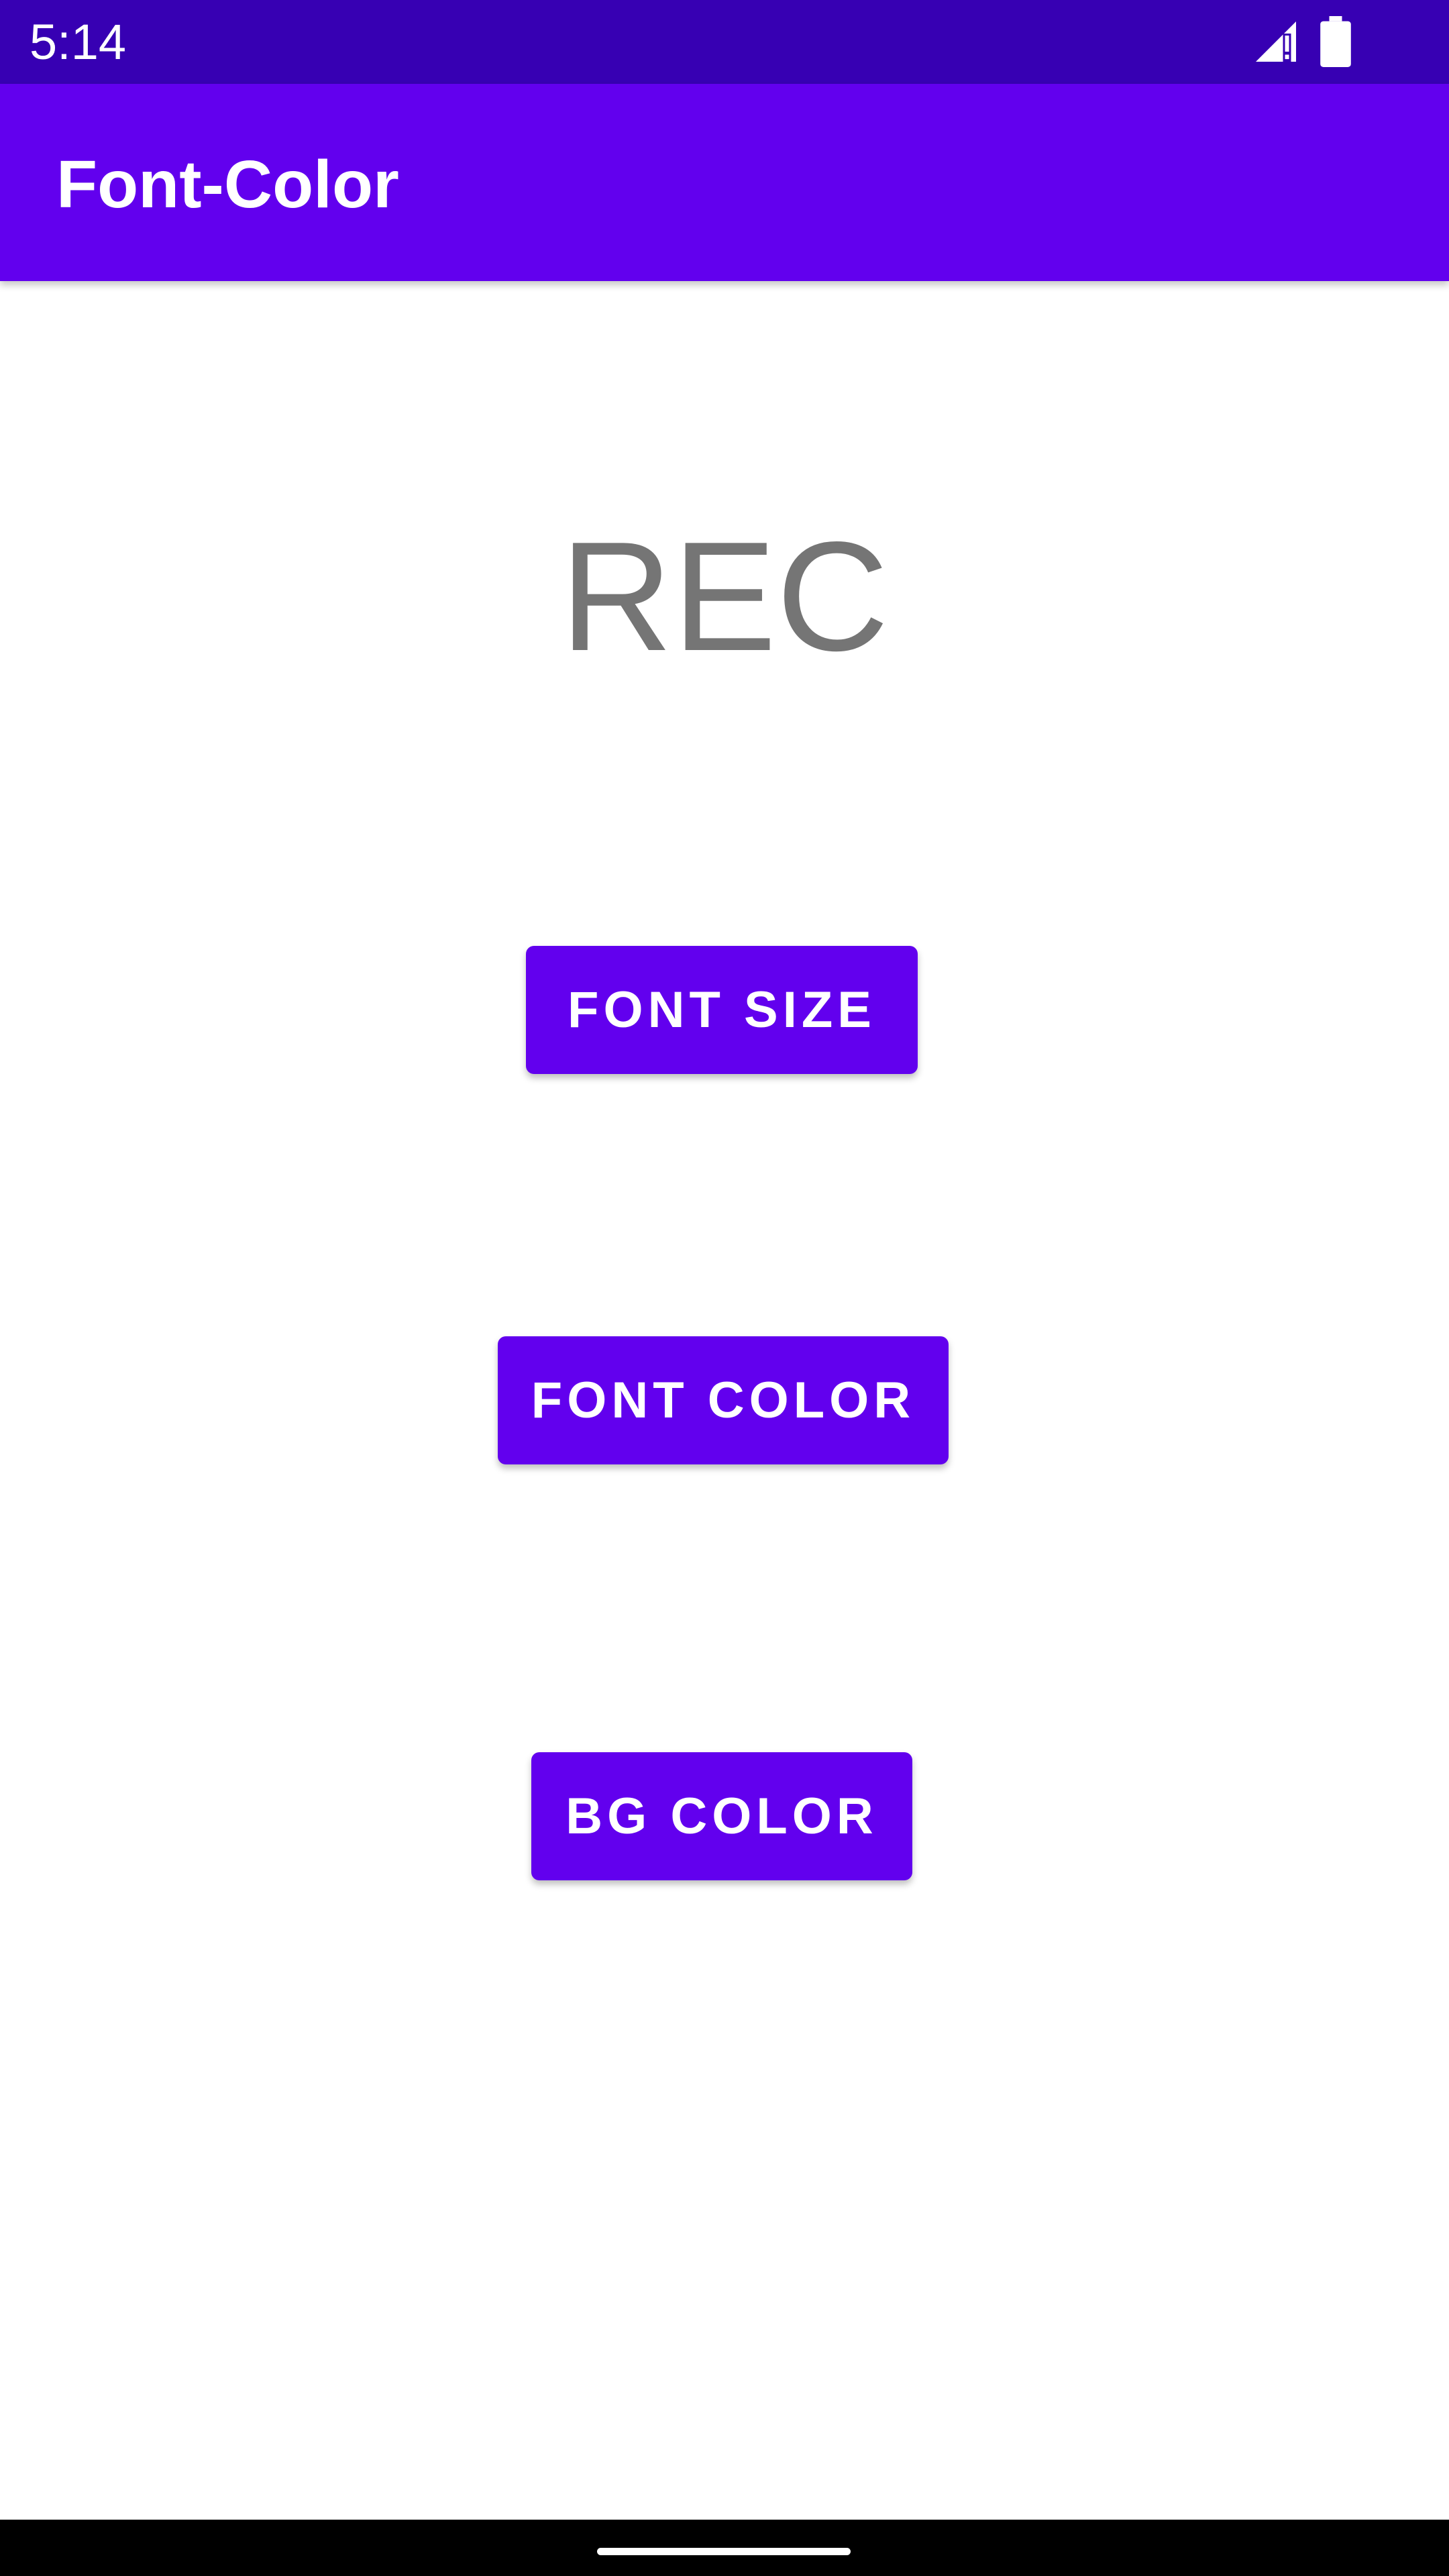  What do you see at coordinates (724, 42) in the screenshot?
I see `status-bar: 5:14` at bounding box center [724, 42].